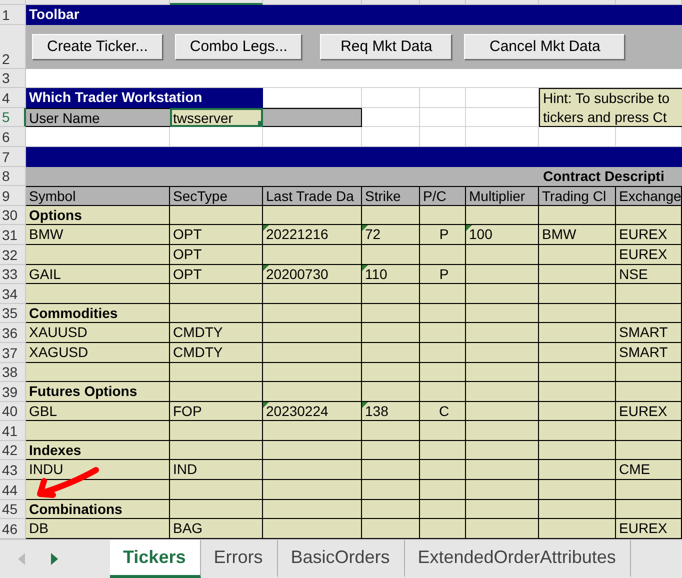 This screenshot has width=682, height=578. I want to click on table-cell: NSE, so click(649, 274).